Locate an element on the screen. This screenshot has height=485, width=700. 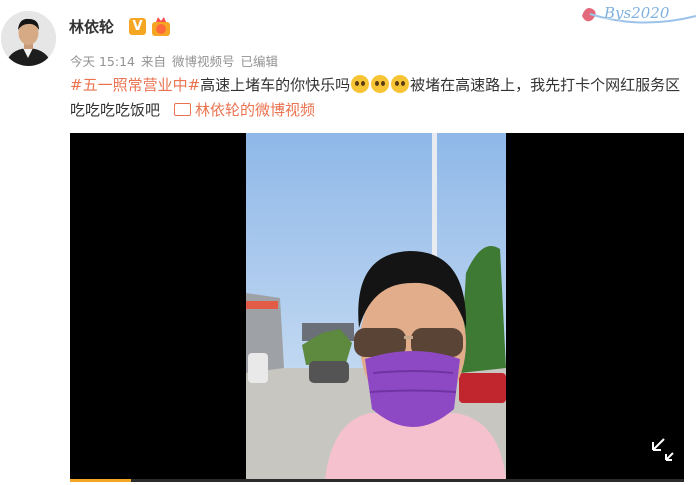
post-meta: 今天 15:14 来自 微博视频号 已编辑 is located at coordinates (177, 60).